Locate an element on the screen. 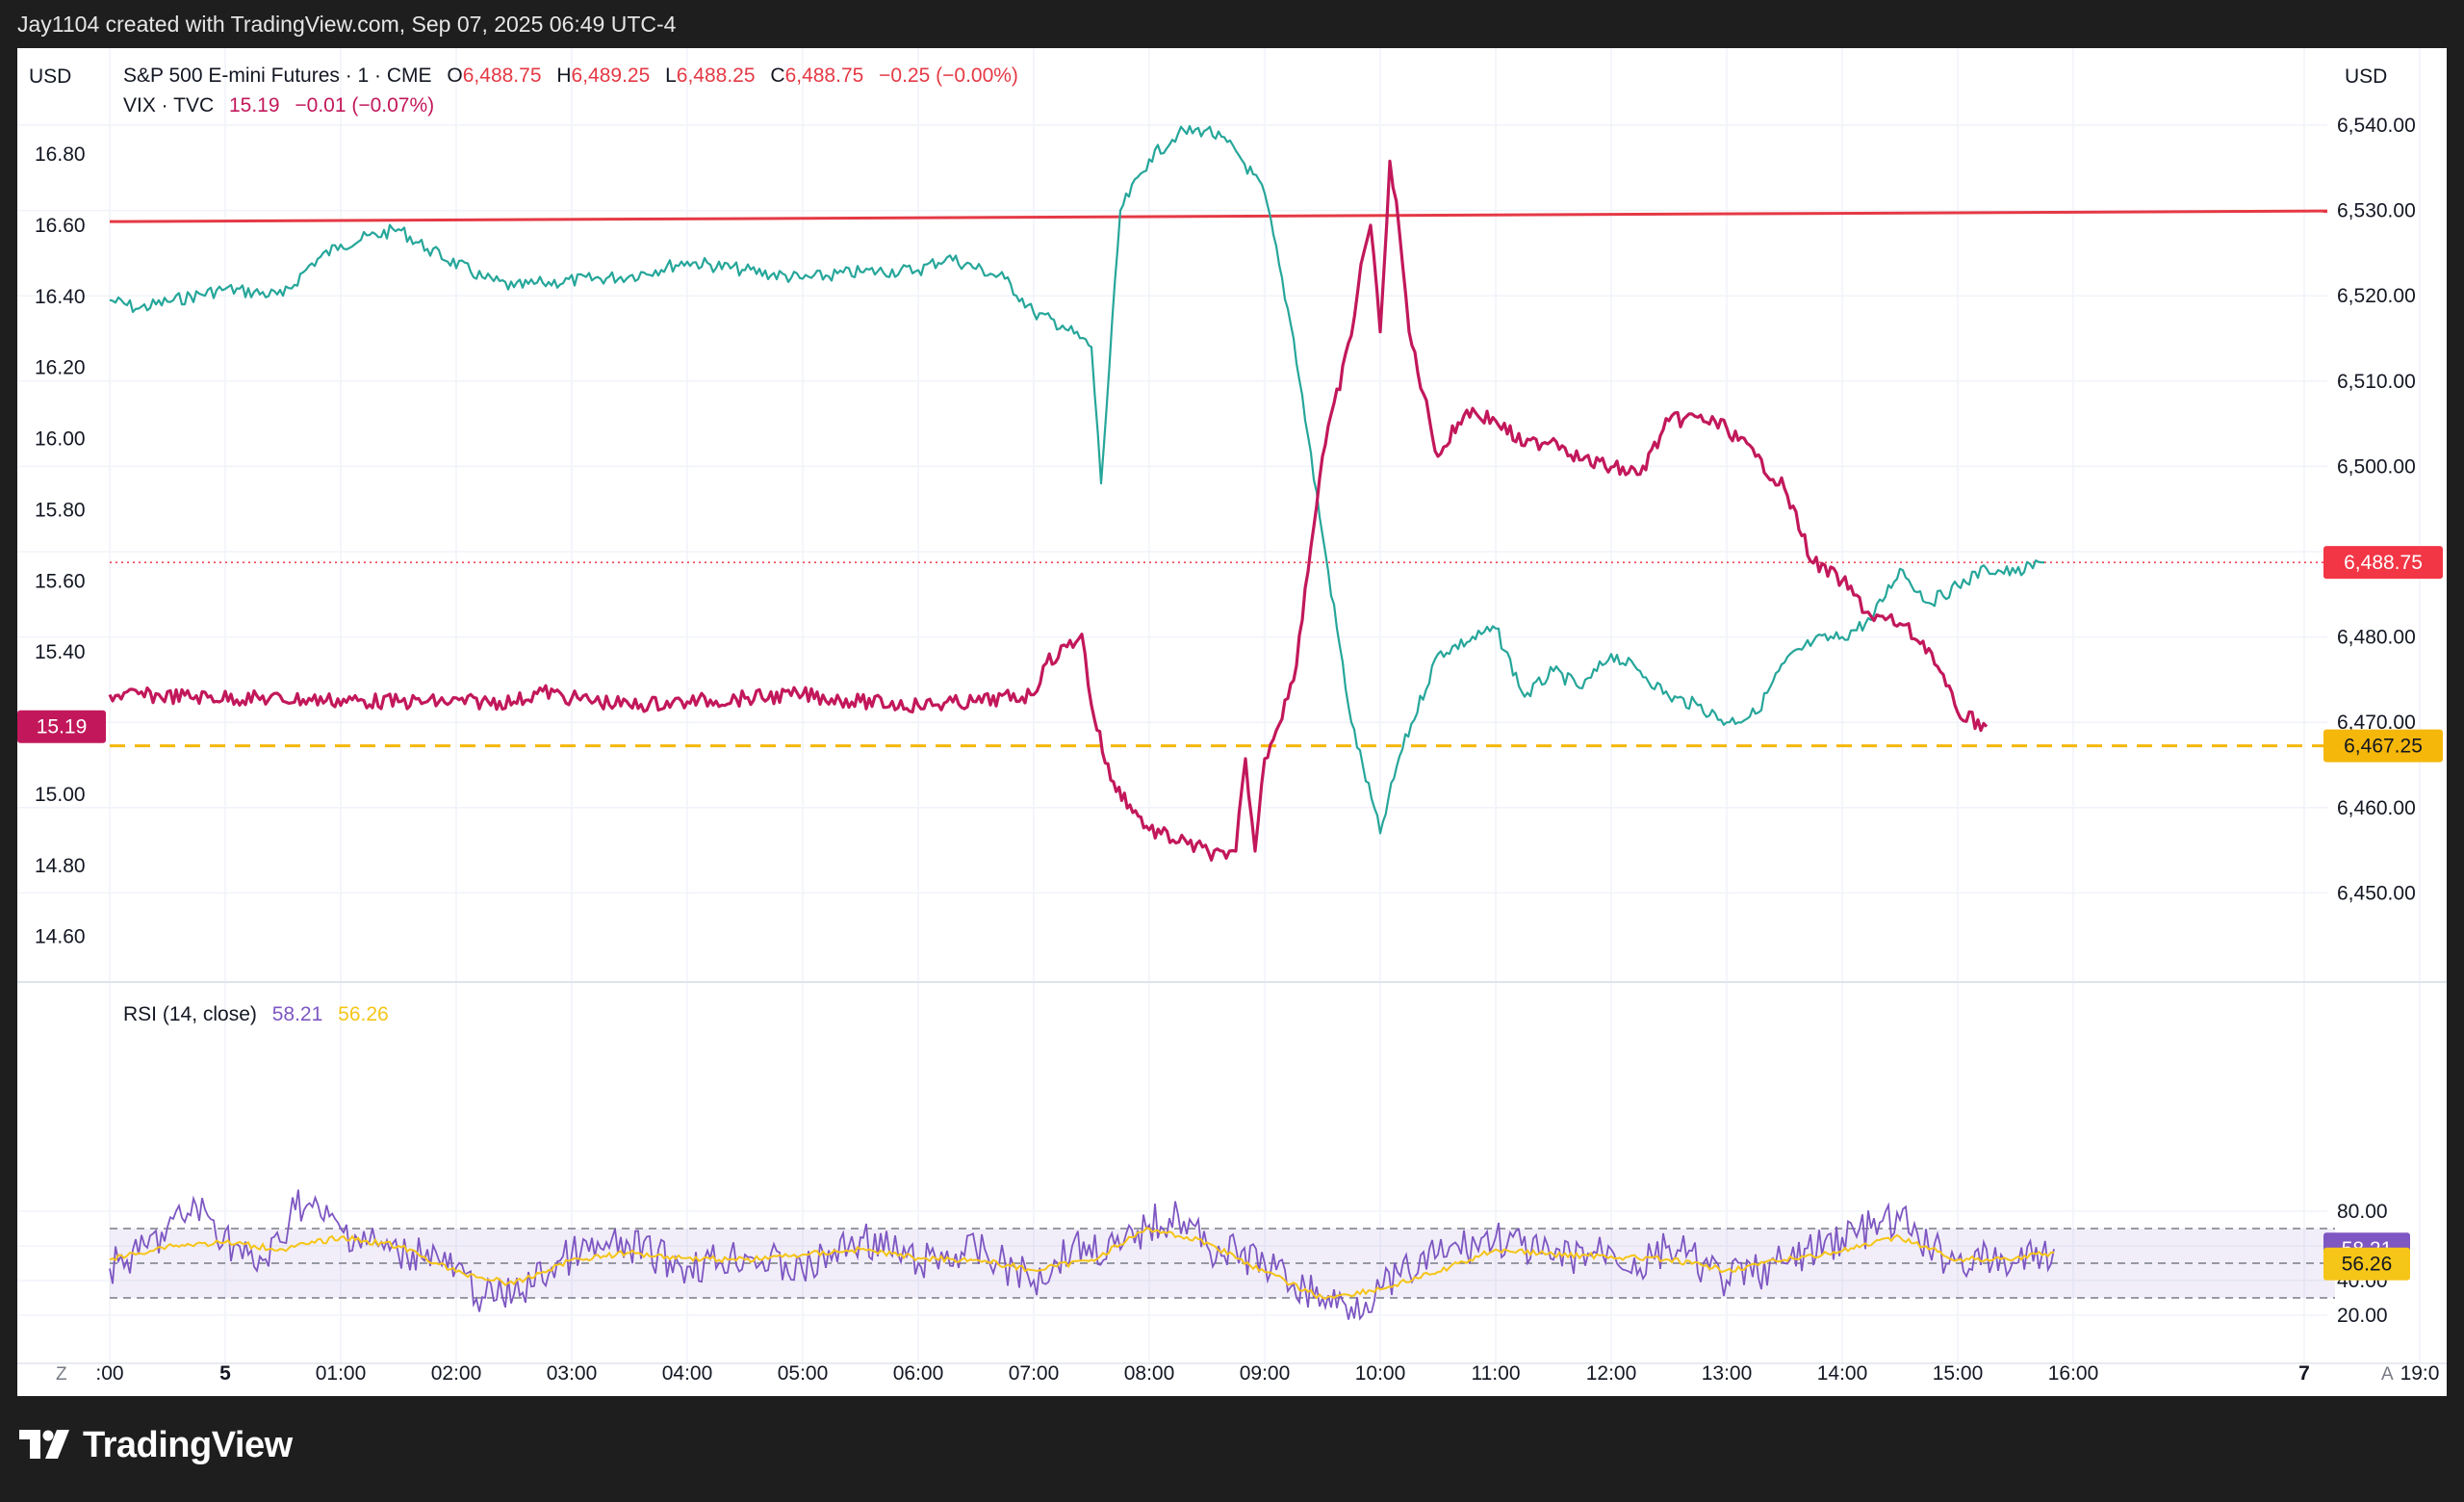  left-axis-tick: 15.60 is located at coordinates (60, 581).